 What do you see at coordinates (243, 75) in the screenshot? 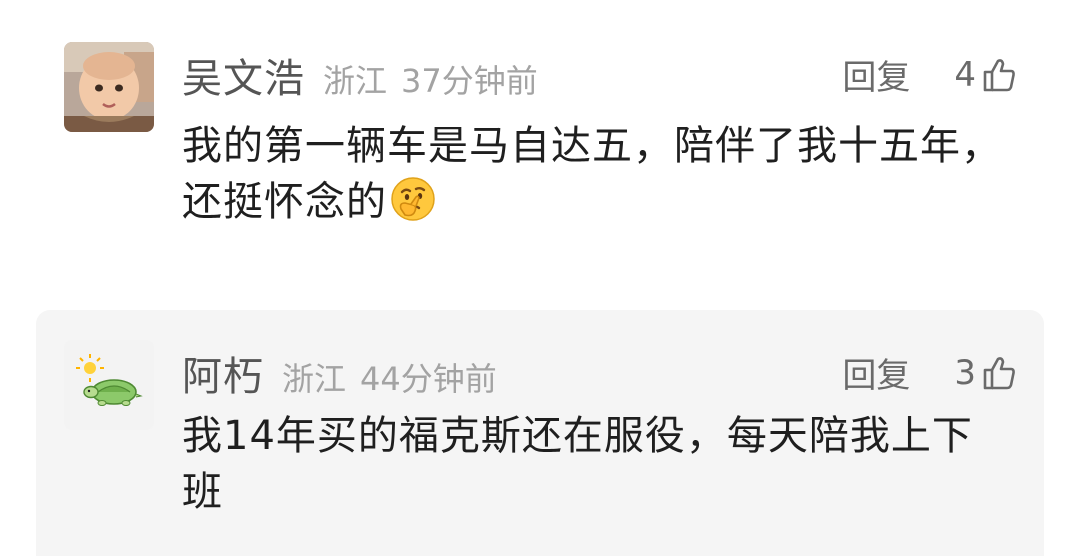
I see `username: 吴文浩` at bounding box center [243, 75].